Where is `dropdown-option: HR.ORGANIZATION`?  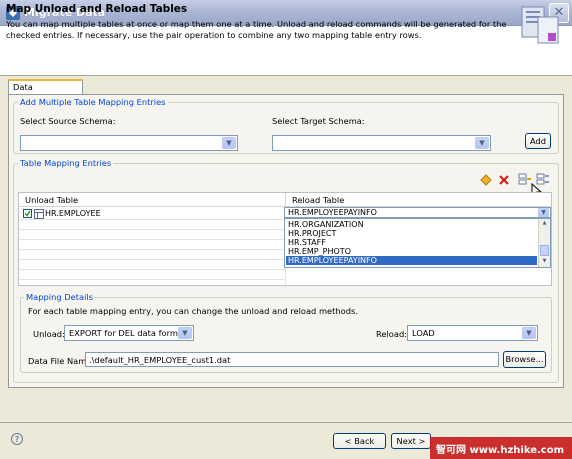
dropdown-option: HR.ORGANIZATION is located at coordinates (326, 224).